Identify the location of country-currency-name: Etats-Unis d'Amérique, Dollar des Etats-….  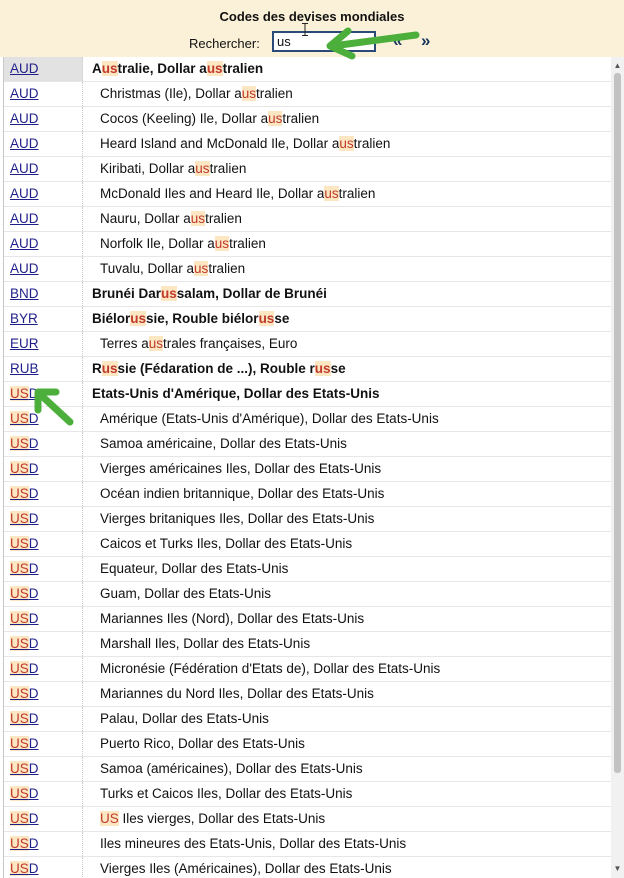
(236, 393).